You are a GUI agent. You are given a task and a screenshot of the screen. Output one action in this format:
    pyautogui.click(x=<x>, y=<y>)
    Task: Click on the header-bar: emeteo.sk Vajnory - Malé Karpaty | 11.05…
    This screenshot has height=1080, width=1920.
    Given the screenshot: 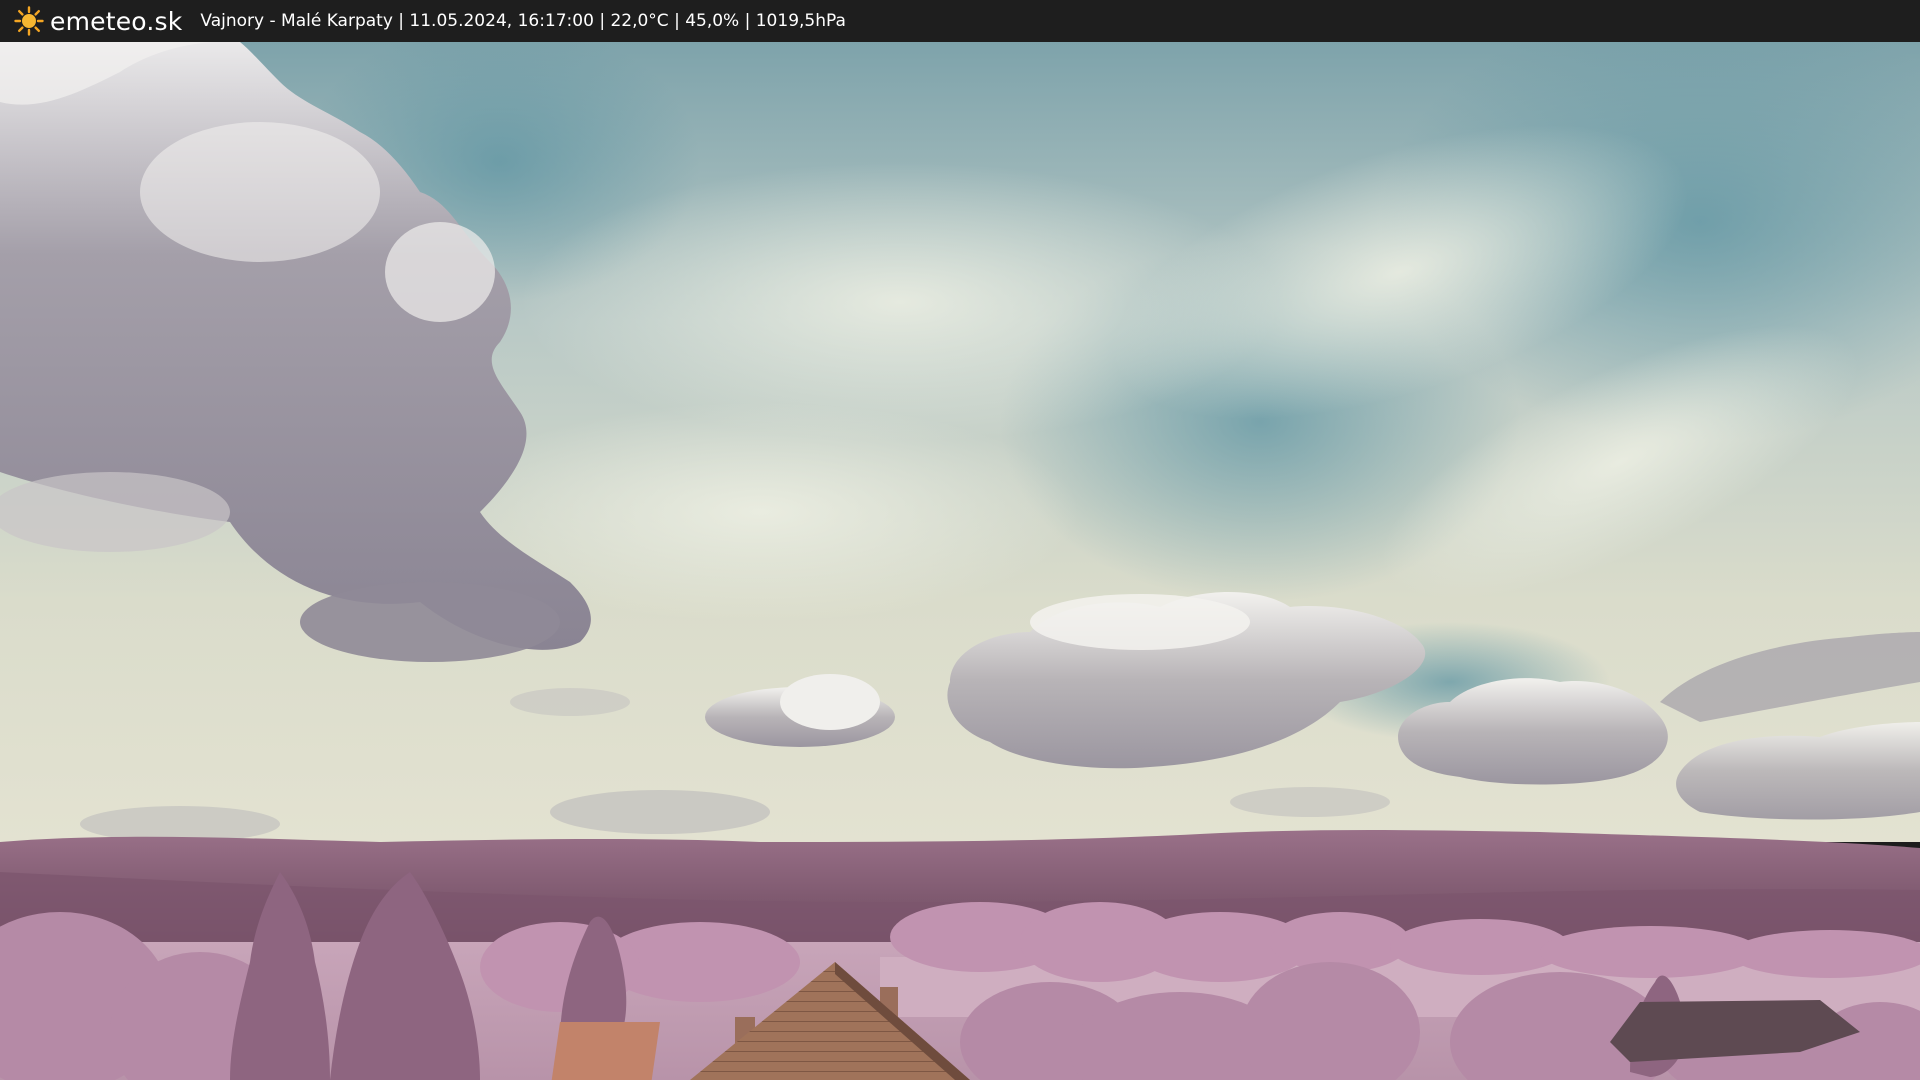 What is the action you would take?
    pyautogui.click(x=960, y=21)
    